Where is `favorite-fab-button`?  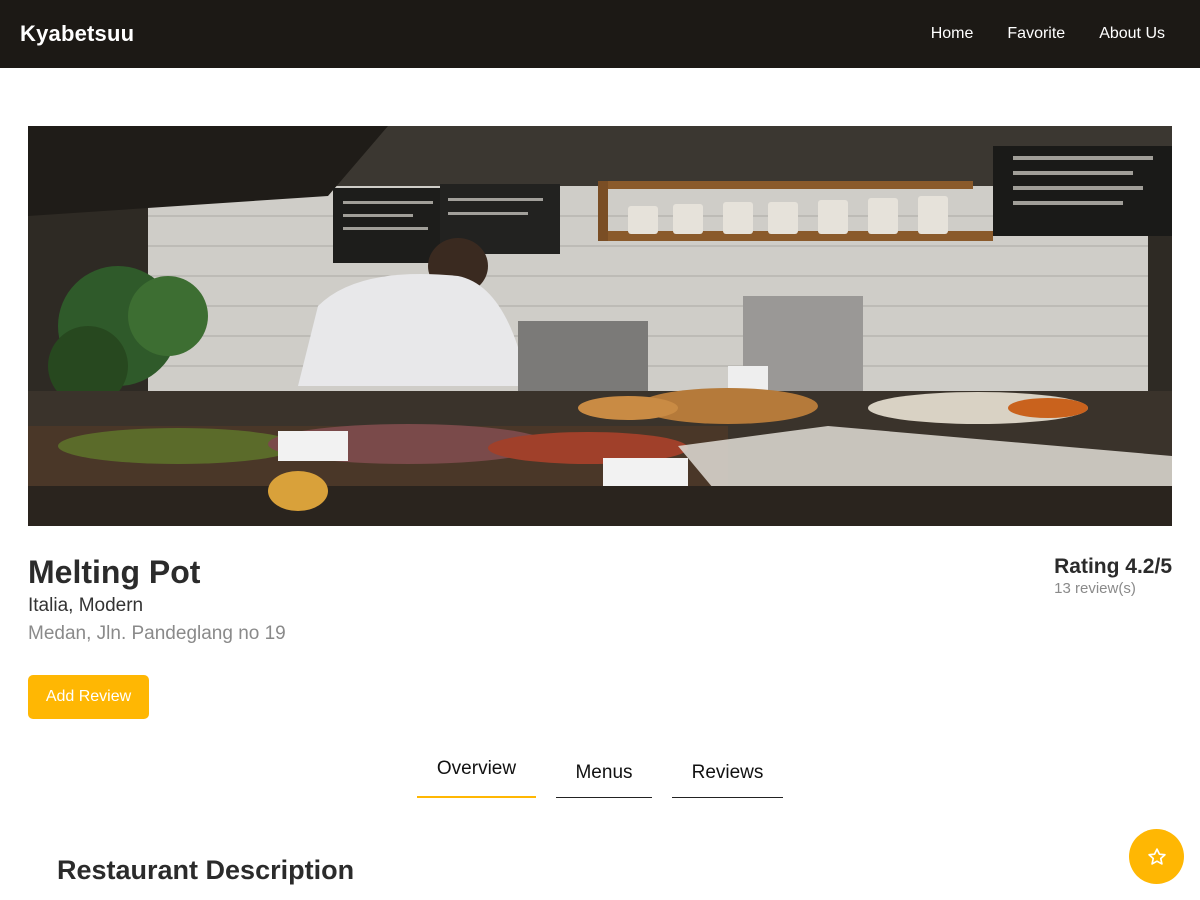
favorite-fab-button is located at coordinates (1156, 856).